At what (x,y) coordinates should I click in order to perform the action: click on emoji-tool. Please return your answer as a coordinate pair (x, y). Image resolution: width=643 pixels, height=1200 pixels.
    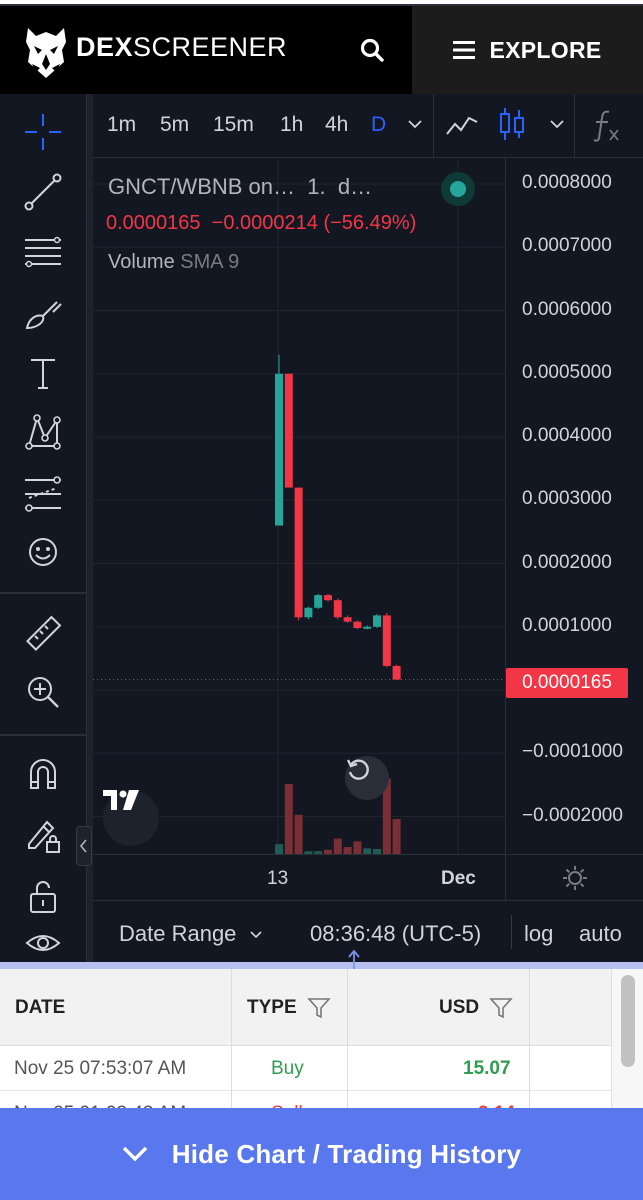
    Looking at the image, I should click on (43, 552).